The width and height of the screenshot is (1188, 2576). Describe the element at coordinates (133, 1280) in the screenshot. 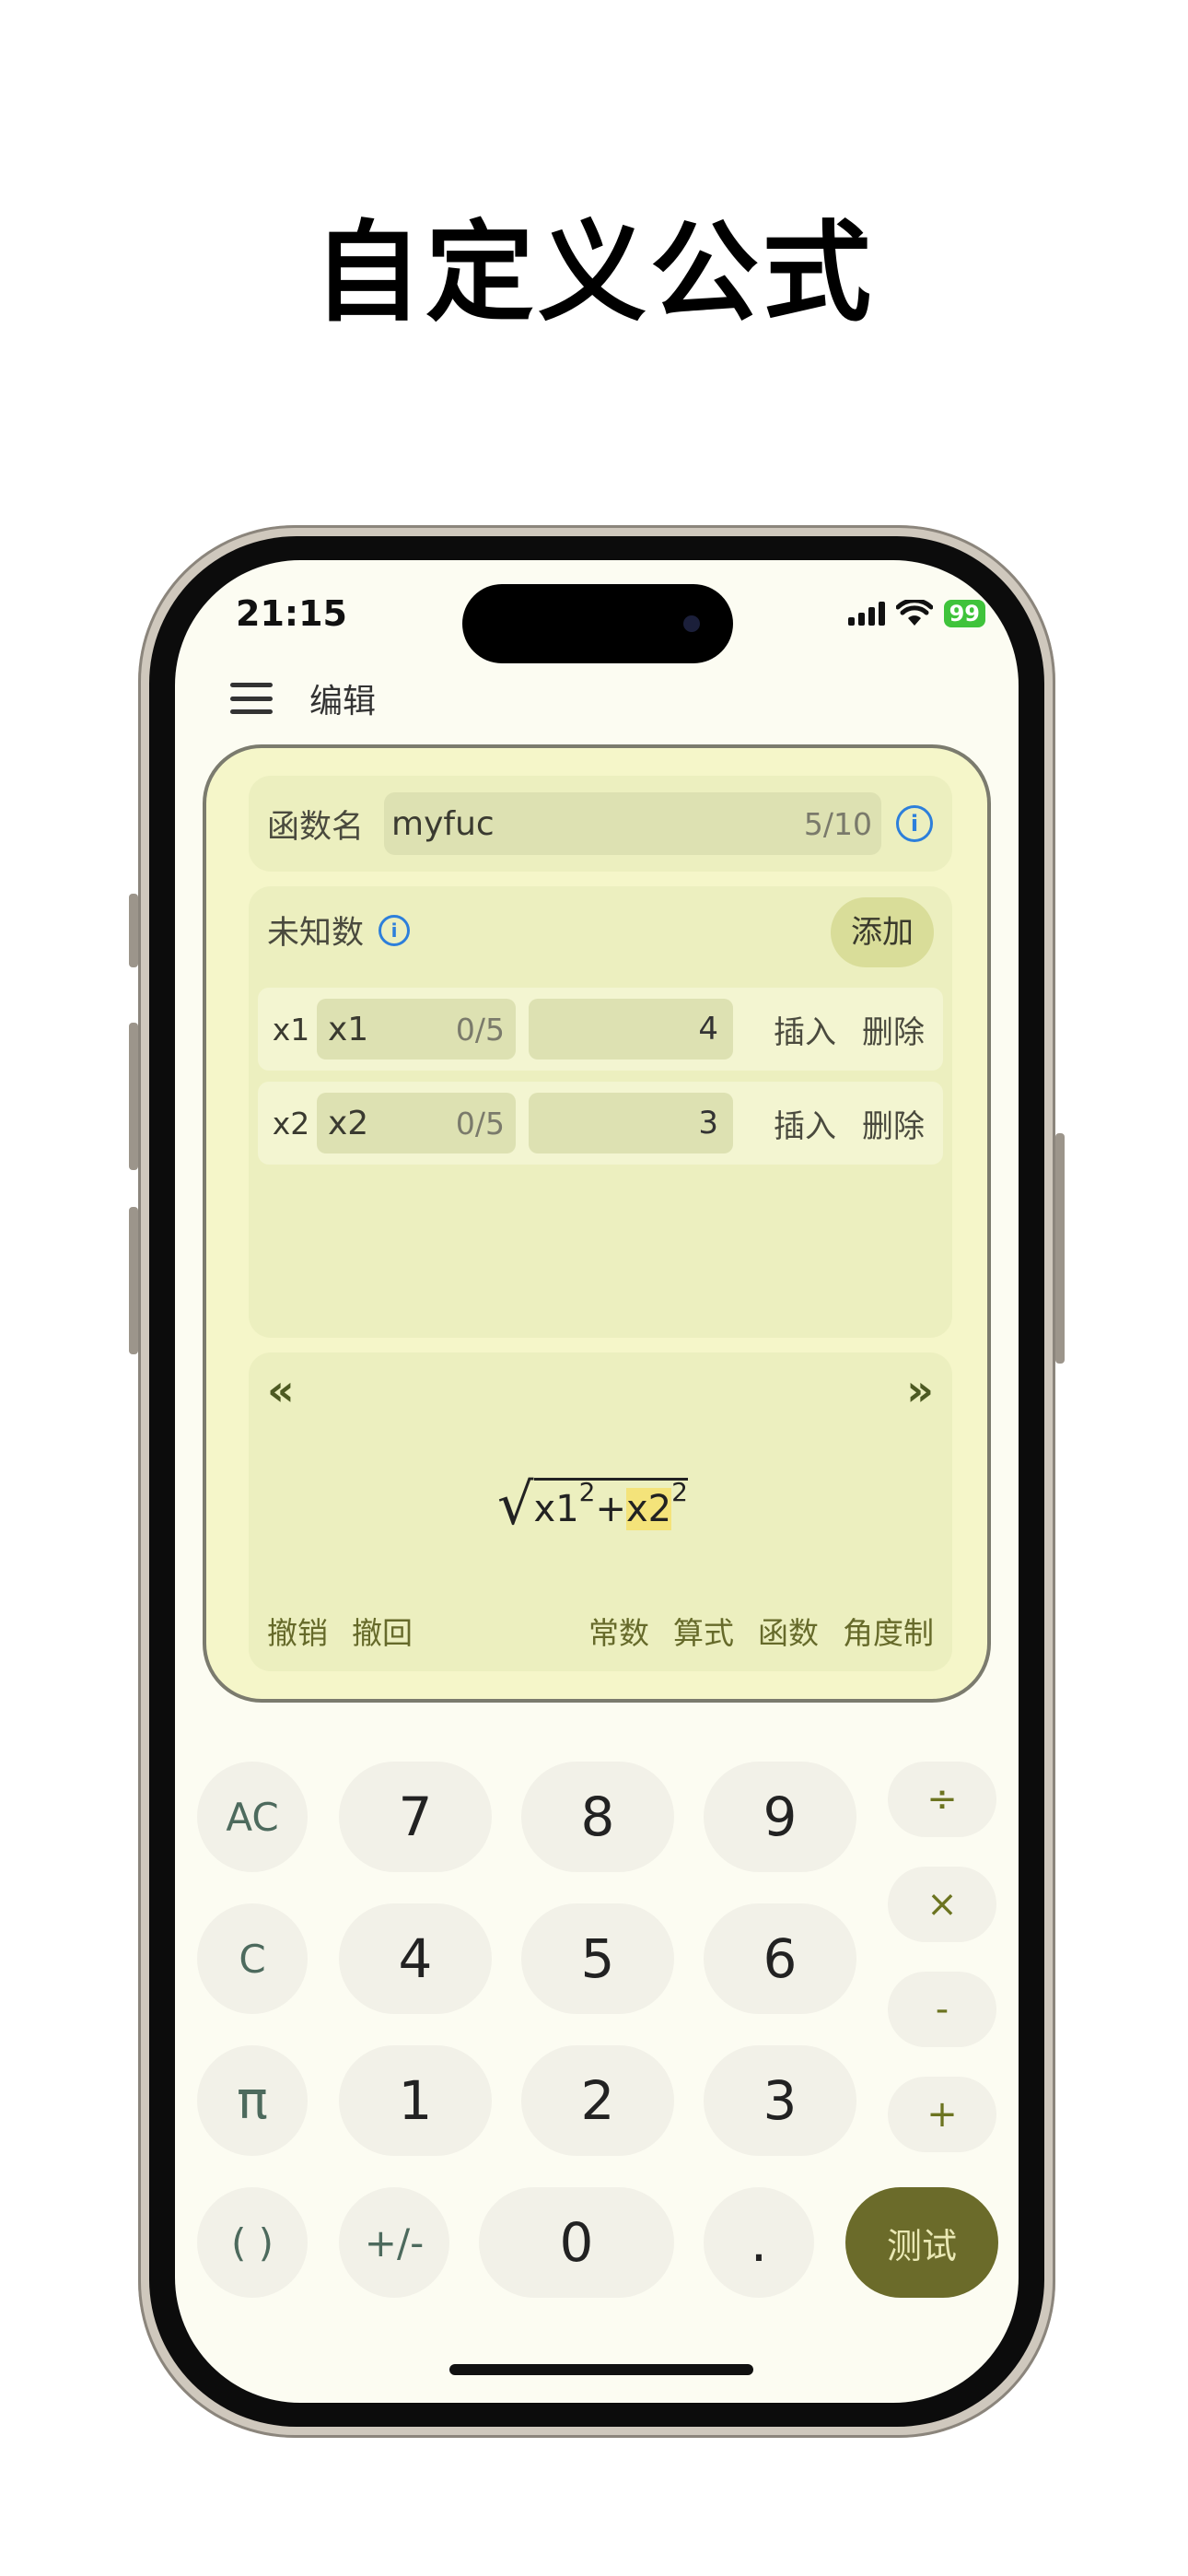

I see `volume-down-button` at that location.